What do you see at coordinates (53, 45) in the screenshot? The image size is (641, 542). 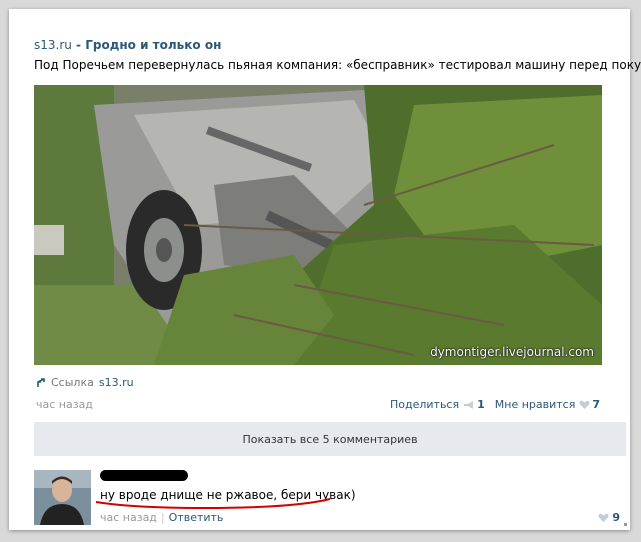 I see `source-link: s13.ru` at bounding box center [53, 45].